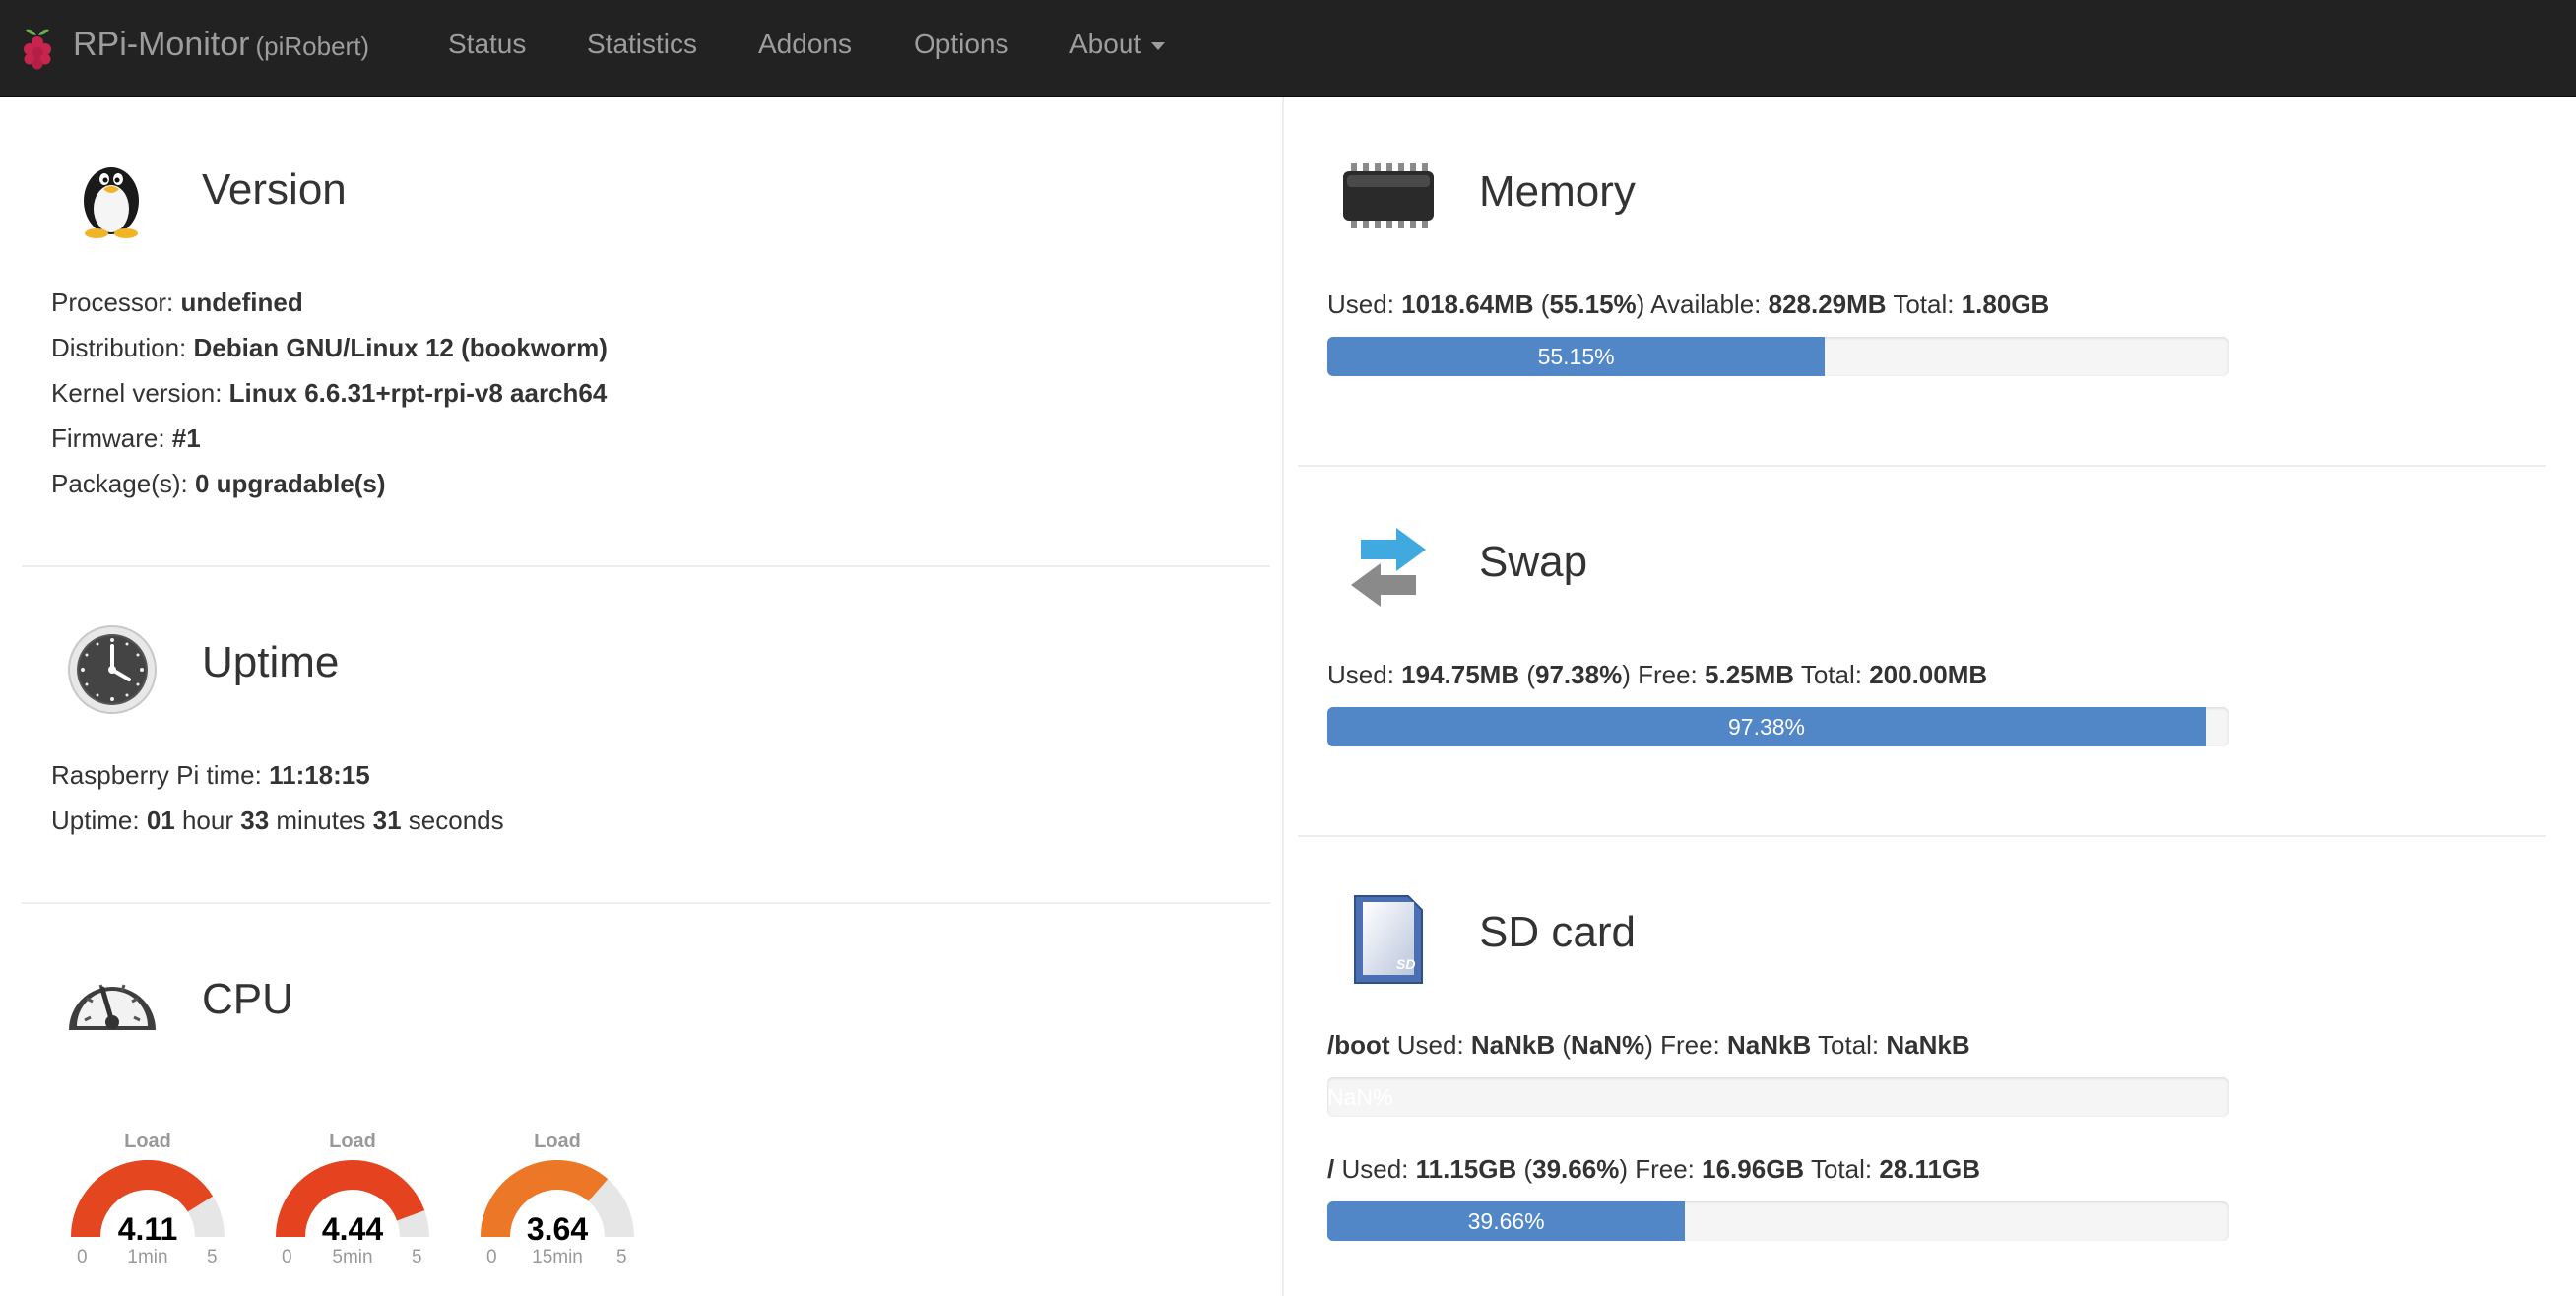  Describe the element at coordinates (1388, 568) in the screenshot. I see `swap-arrows-icon` at that location.